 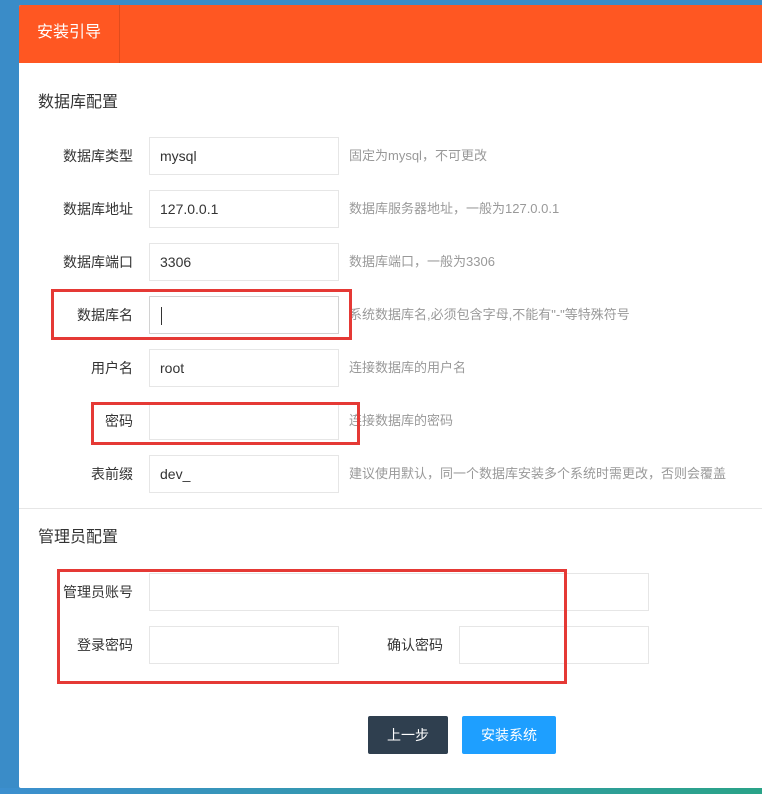 I want to click on db-type-input: mysql, so click(x=244, y=156).